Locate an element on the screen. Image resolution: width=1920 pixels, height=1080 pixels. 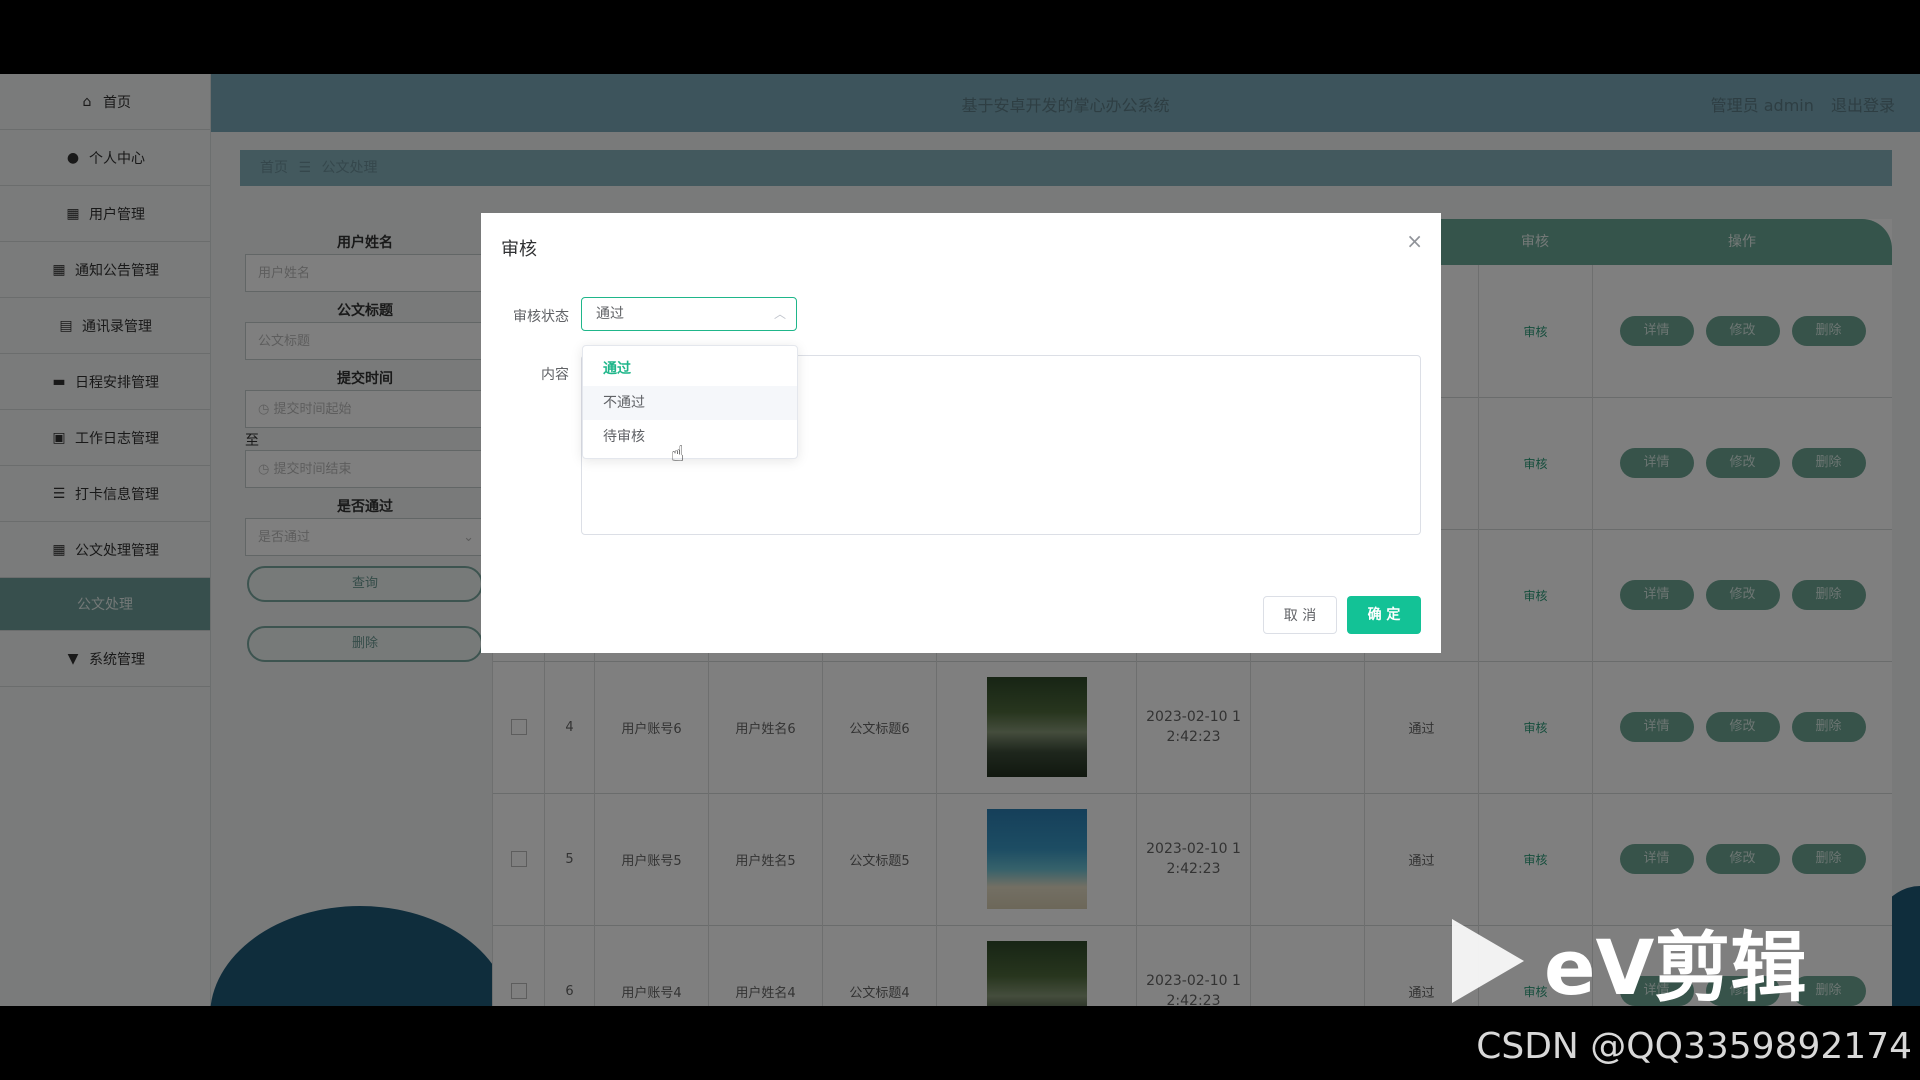
ev-watermark-text: eV剪辑 is located at coordinates (1675, 967).